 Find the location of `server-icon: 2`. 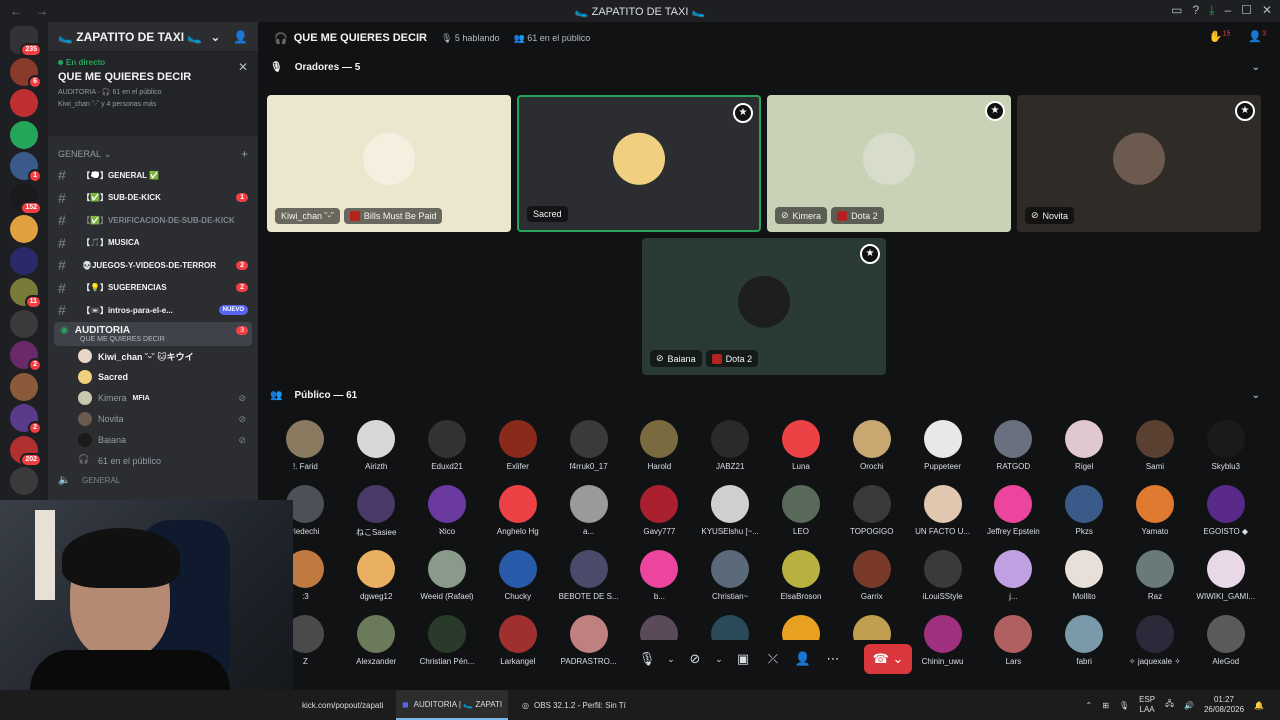

server-icon: 2 is located at coordinates (26, 419).